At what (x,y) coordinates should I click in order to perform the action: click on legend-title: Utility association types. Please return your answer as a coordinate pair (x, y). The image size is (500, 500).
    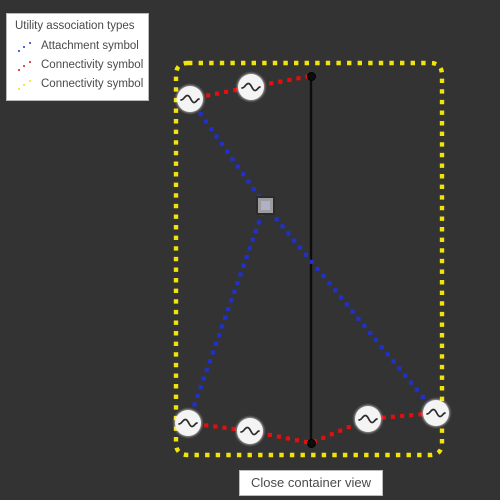
    Looking at the image, I should click on (75, 26).